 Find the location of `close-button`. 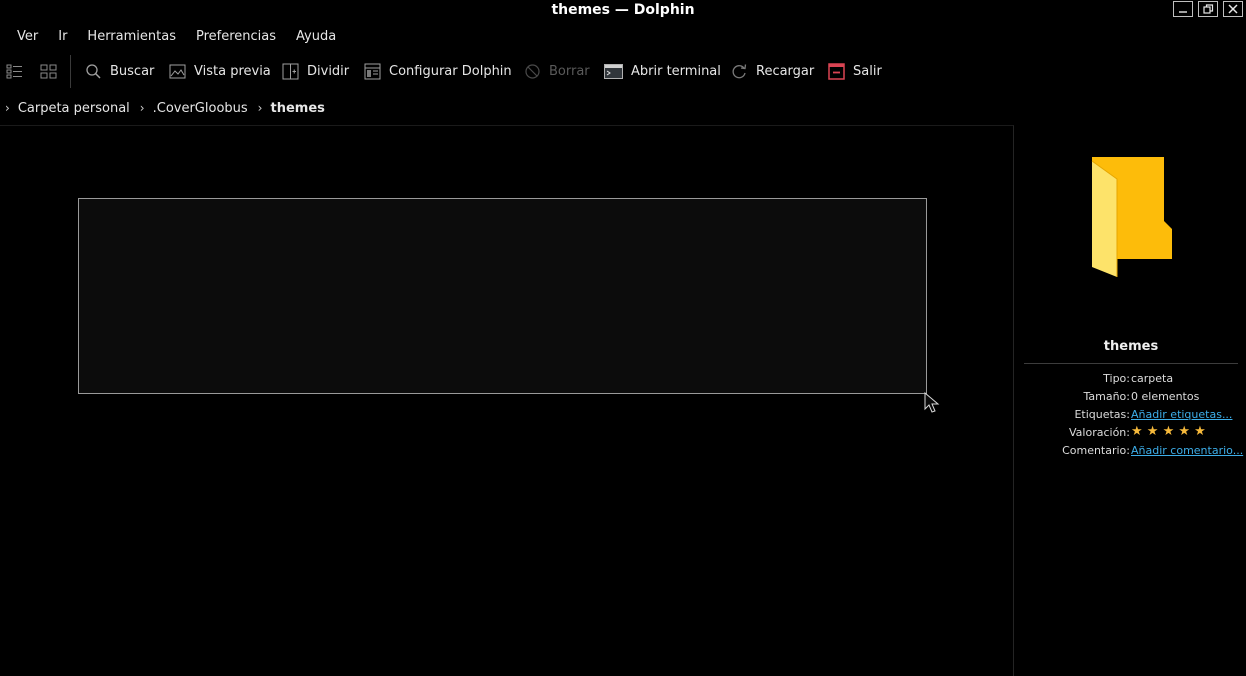

close-button is located at coordinates (1233, 9).